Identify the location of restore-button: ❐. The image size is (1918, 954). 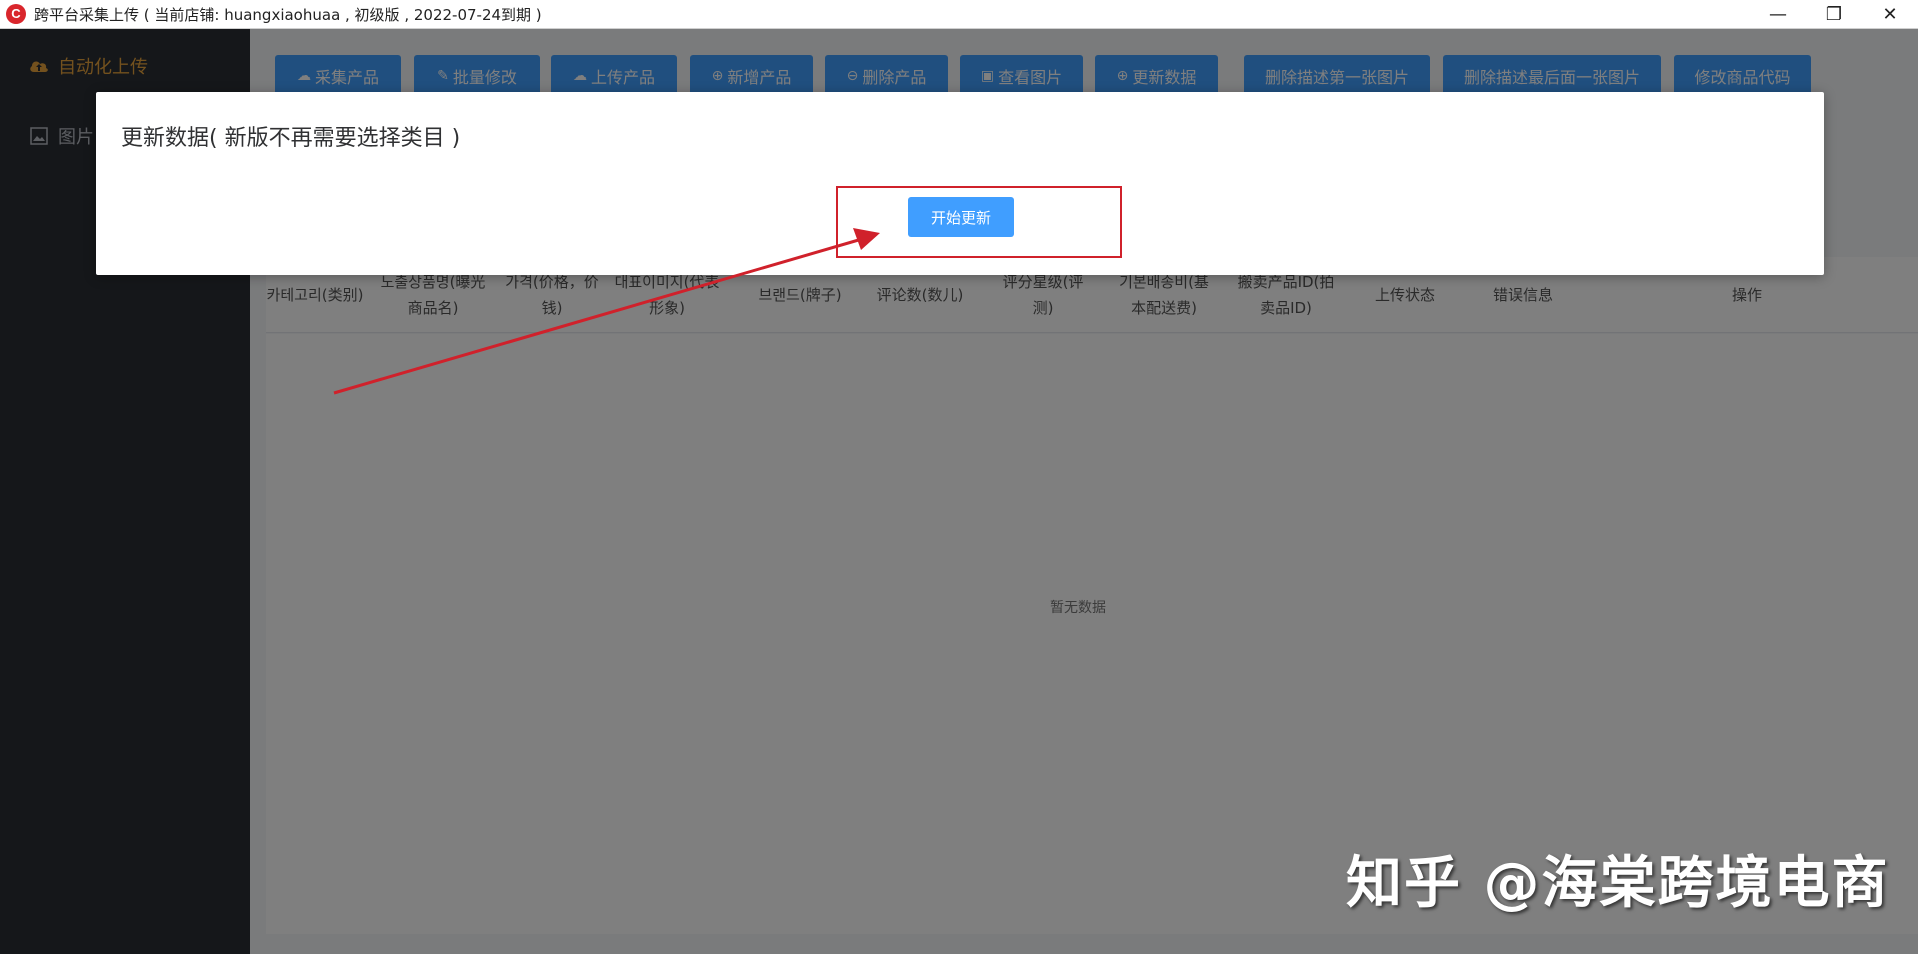
(1834, 14).